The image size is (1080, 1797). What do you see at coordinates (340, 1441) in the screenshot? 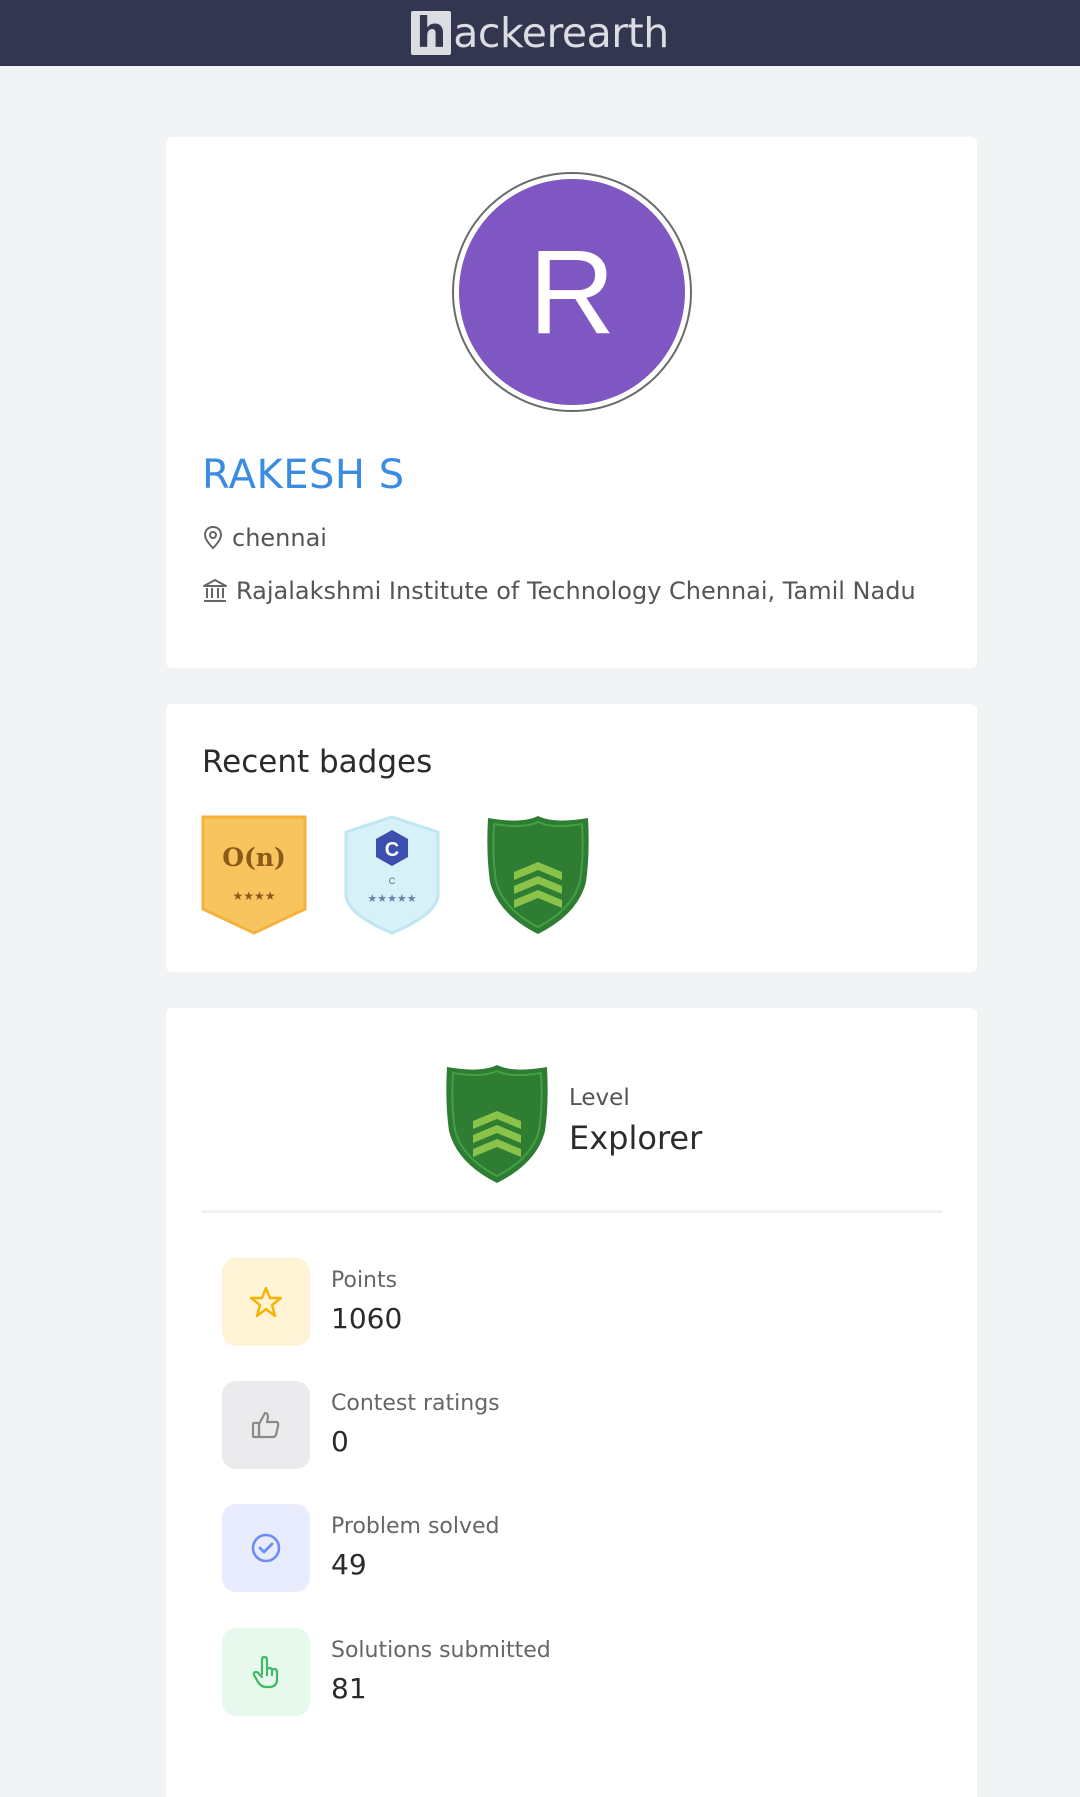
I see `stat-contest-value: 0` at bounding box center [340, 1441].